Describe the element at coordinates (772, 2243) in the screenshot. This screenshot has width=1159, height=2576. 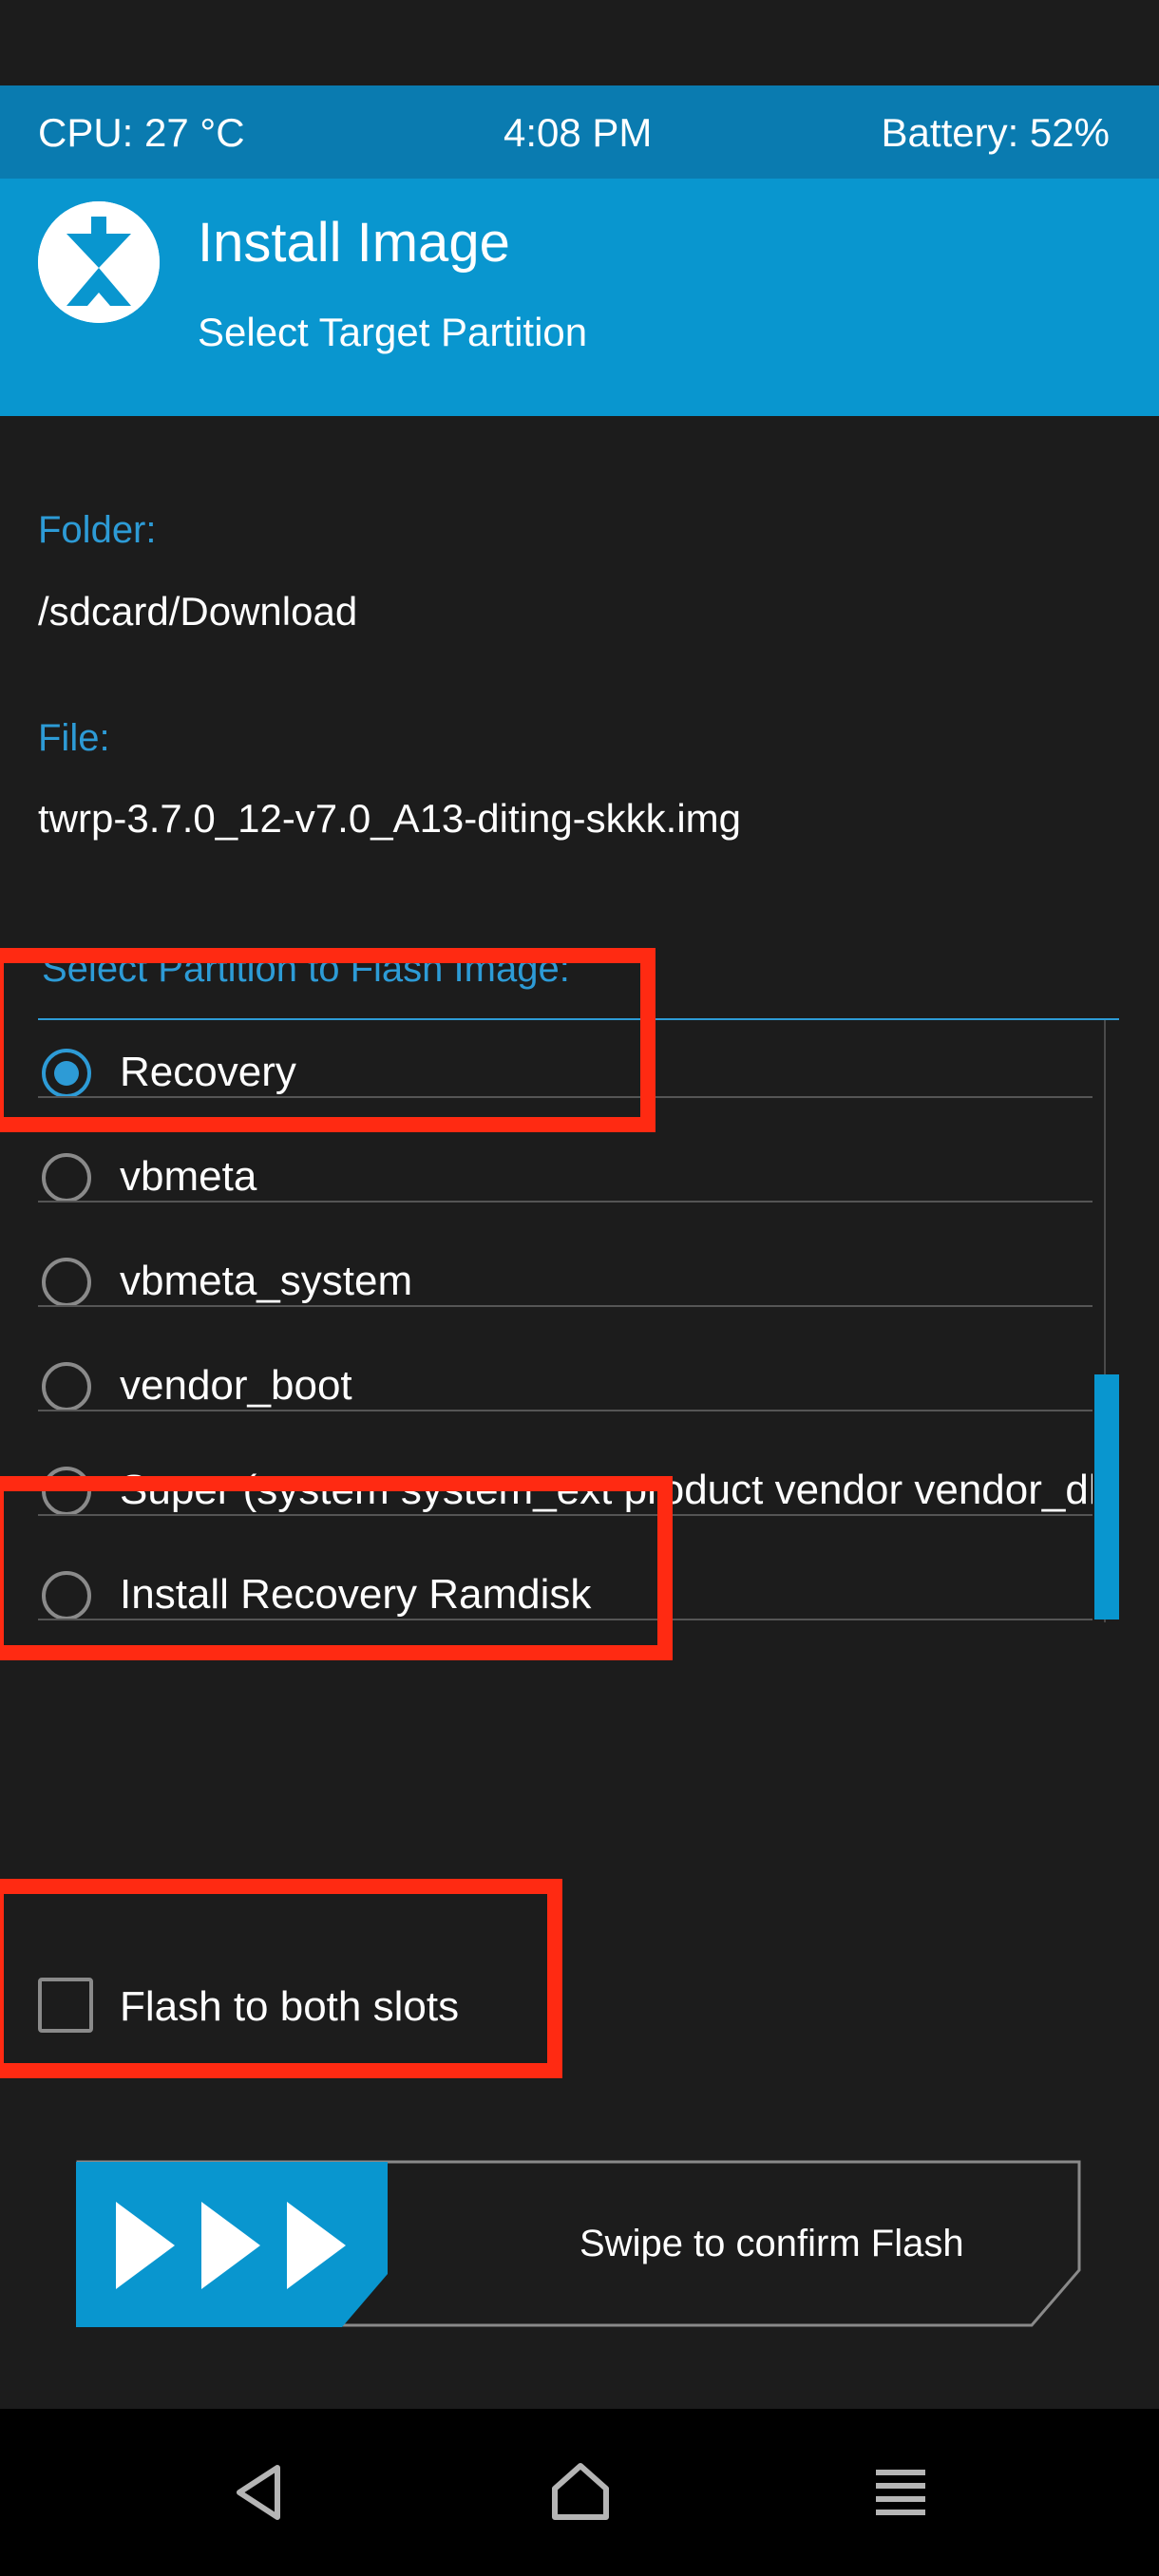
I see `swipe-label: Swipe to confirm Flash` at that location.